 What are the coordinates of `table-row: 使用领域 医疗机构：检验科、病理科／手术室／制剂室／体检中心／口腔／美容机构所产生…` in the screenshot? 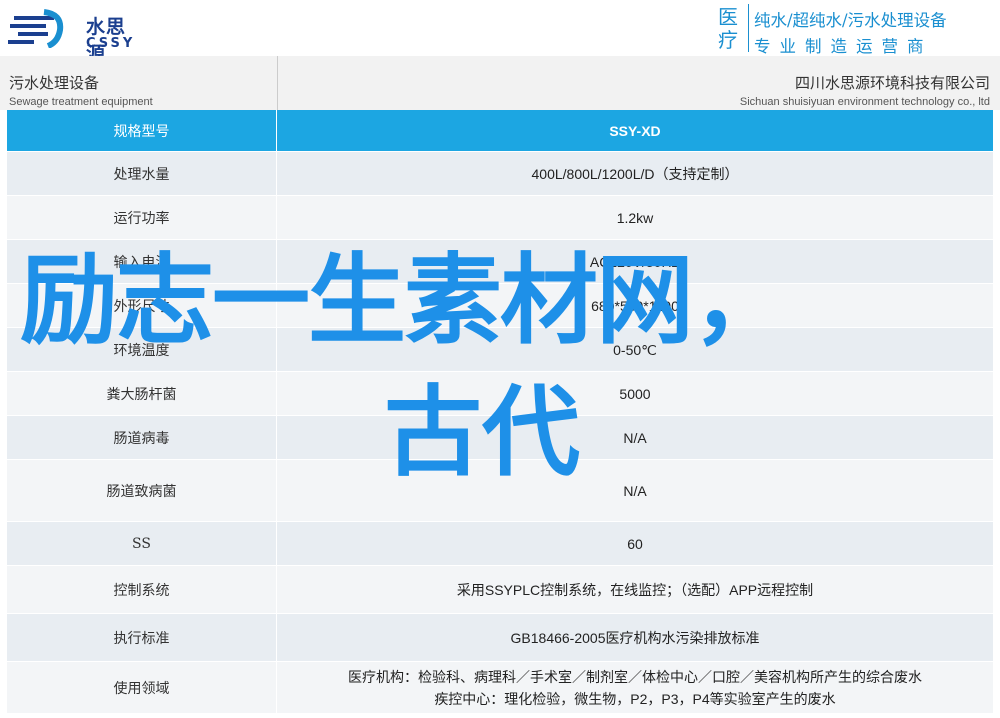 It's located at (500, 688).